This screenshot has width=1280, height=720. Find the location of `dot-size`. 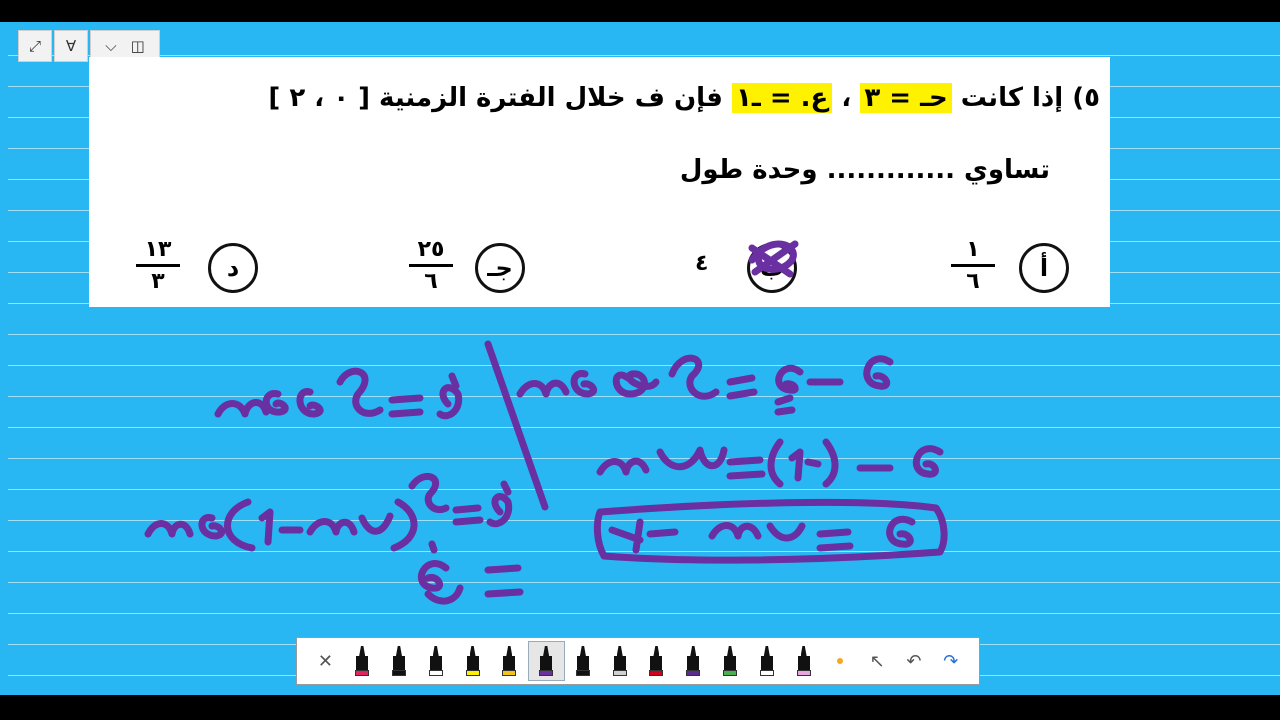

dot-size is located at coordinates (840, 661).